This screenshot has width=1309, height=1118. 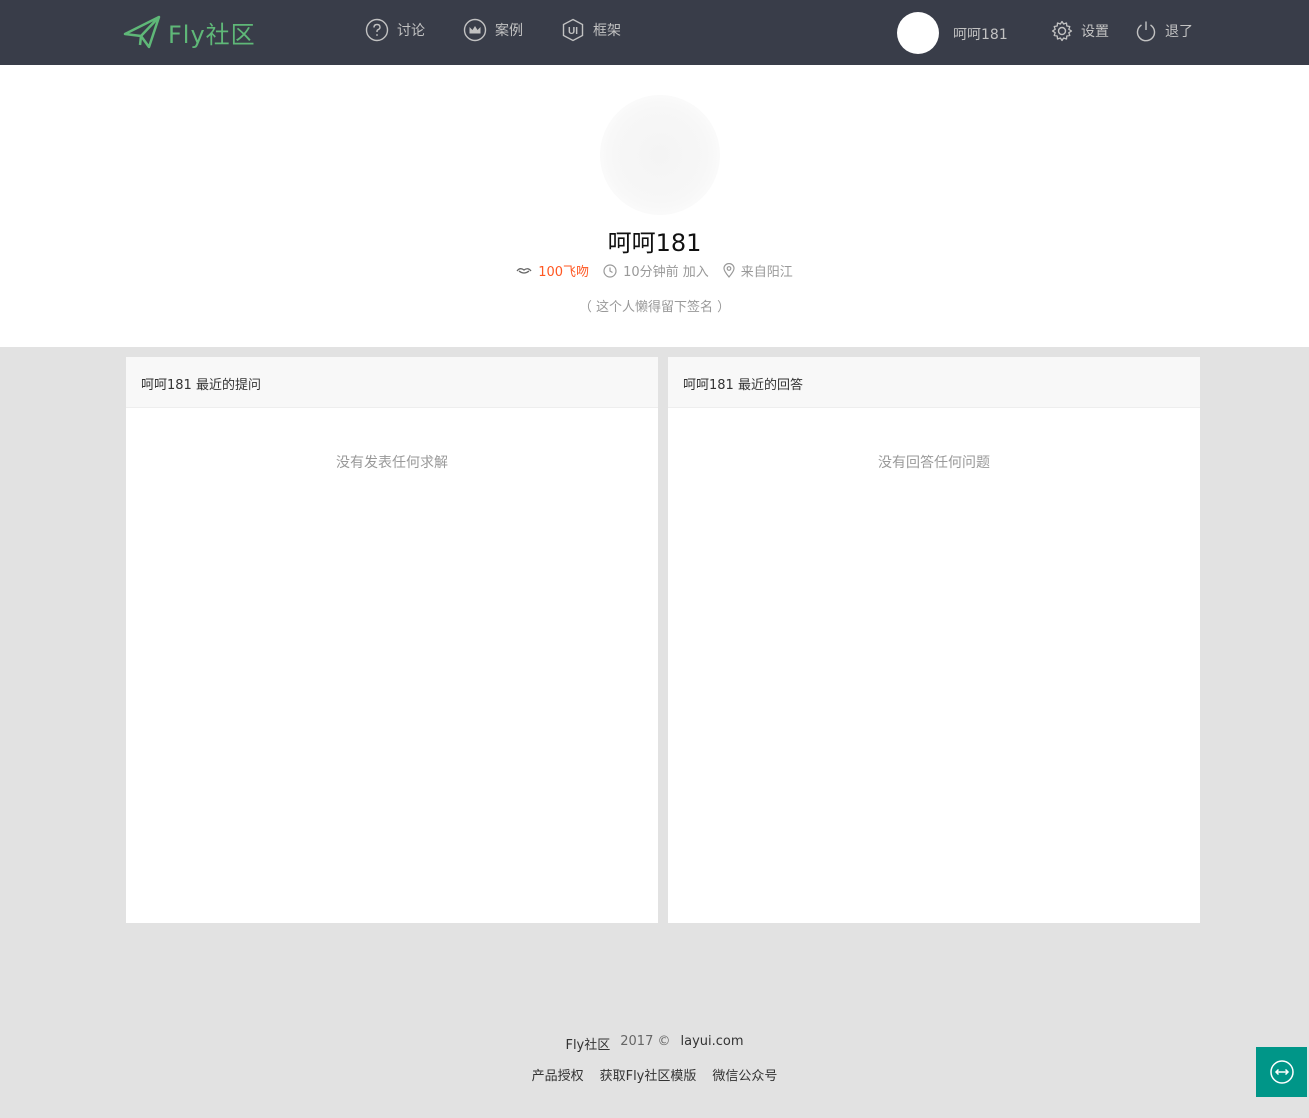 What do you see at coordinates (142, 32) in the screenshot?
I see `paper-plane-icon` at bounding box center [142, 32].